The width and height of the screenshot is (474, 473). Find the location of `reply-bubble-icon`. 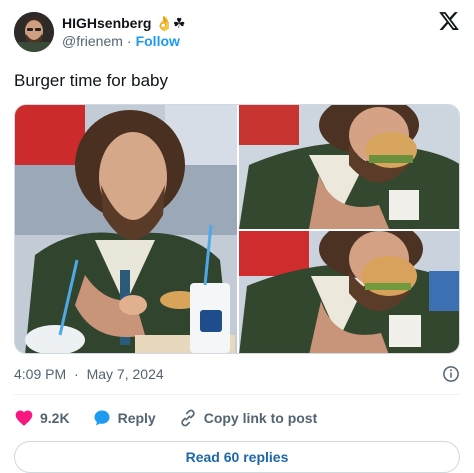

reply-bubble-icon is located at coordinates (102, 418).